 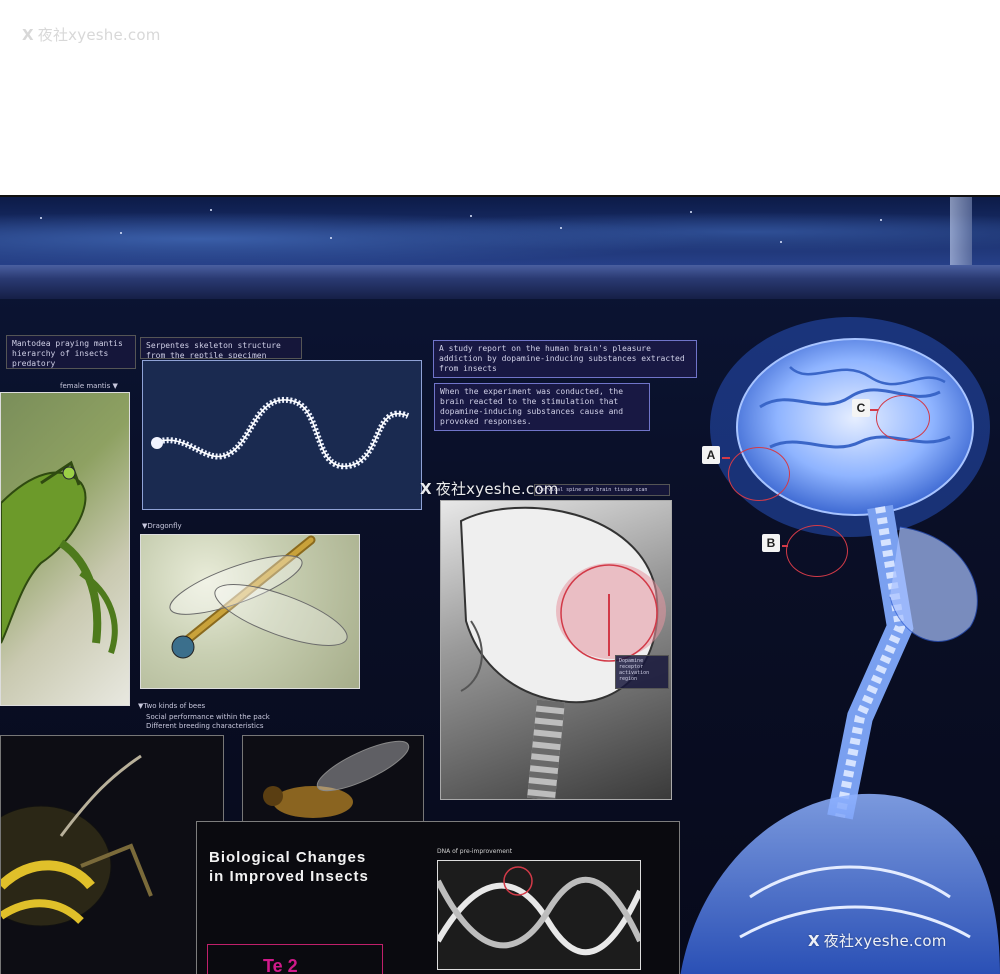 I want to click on female-mantis-caption: female mantis ▼, so click(x=89, y=386).